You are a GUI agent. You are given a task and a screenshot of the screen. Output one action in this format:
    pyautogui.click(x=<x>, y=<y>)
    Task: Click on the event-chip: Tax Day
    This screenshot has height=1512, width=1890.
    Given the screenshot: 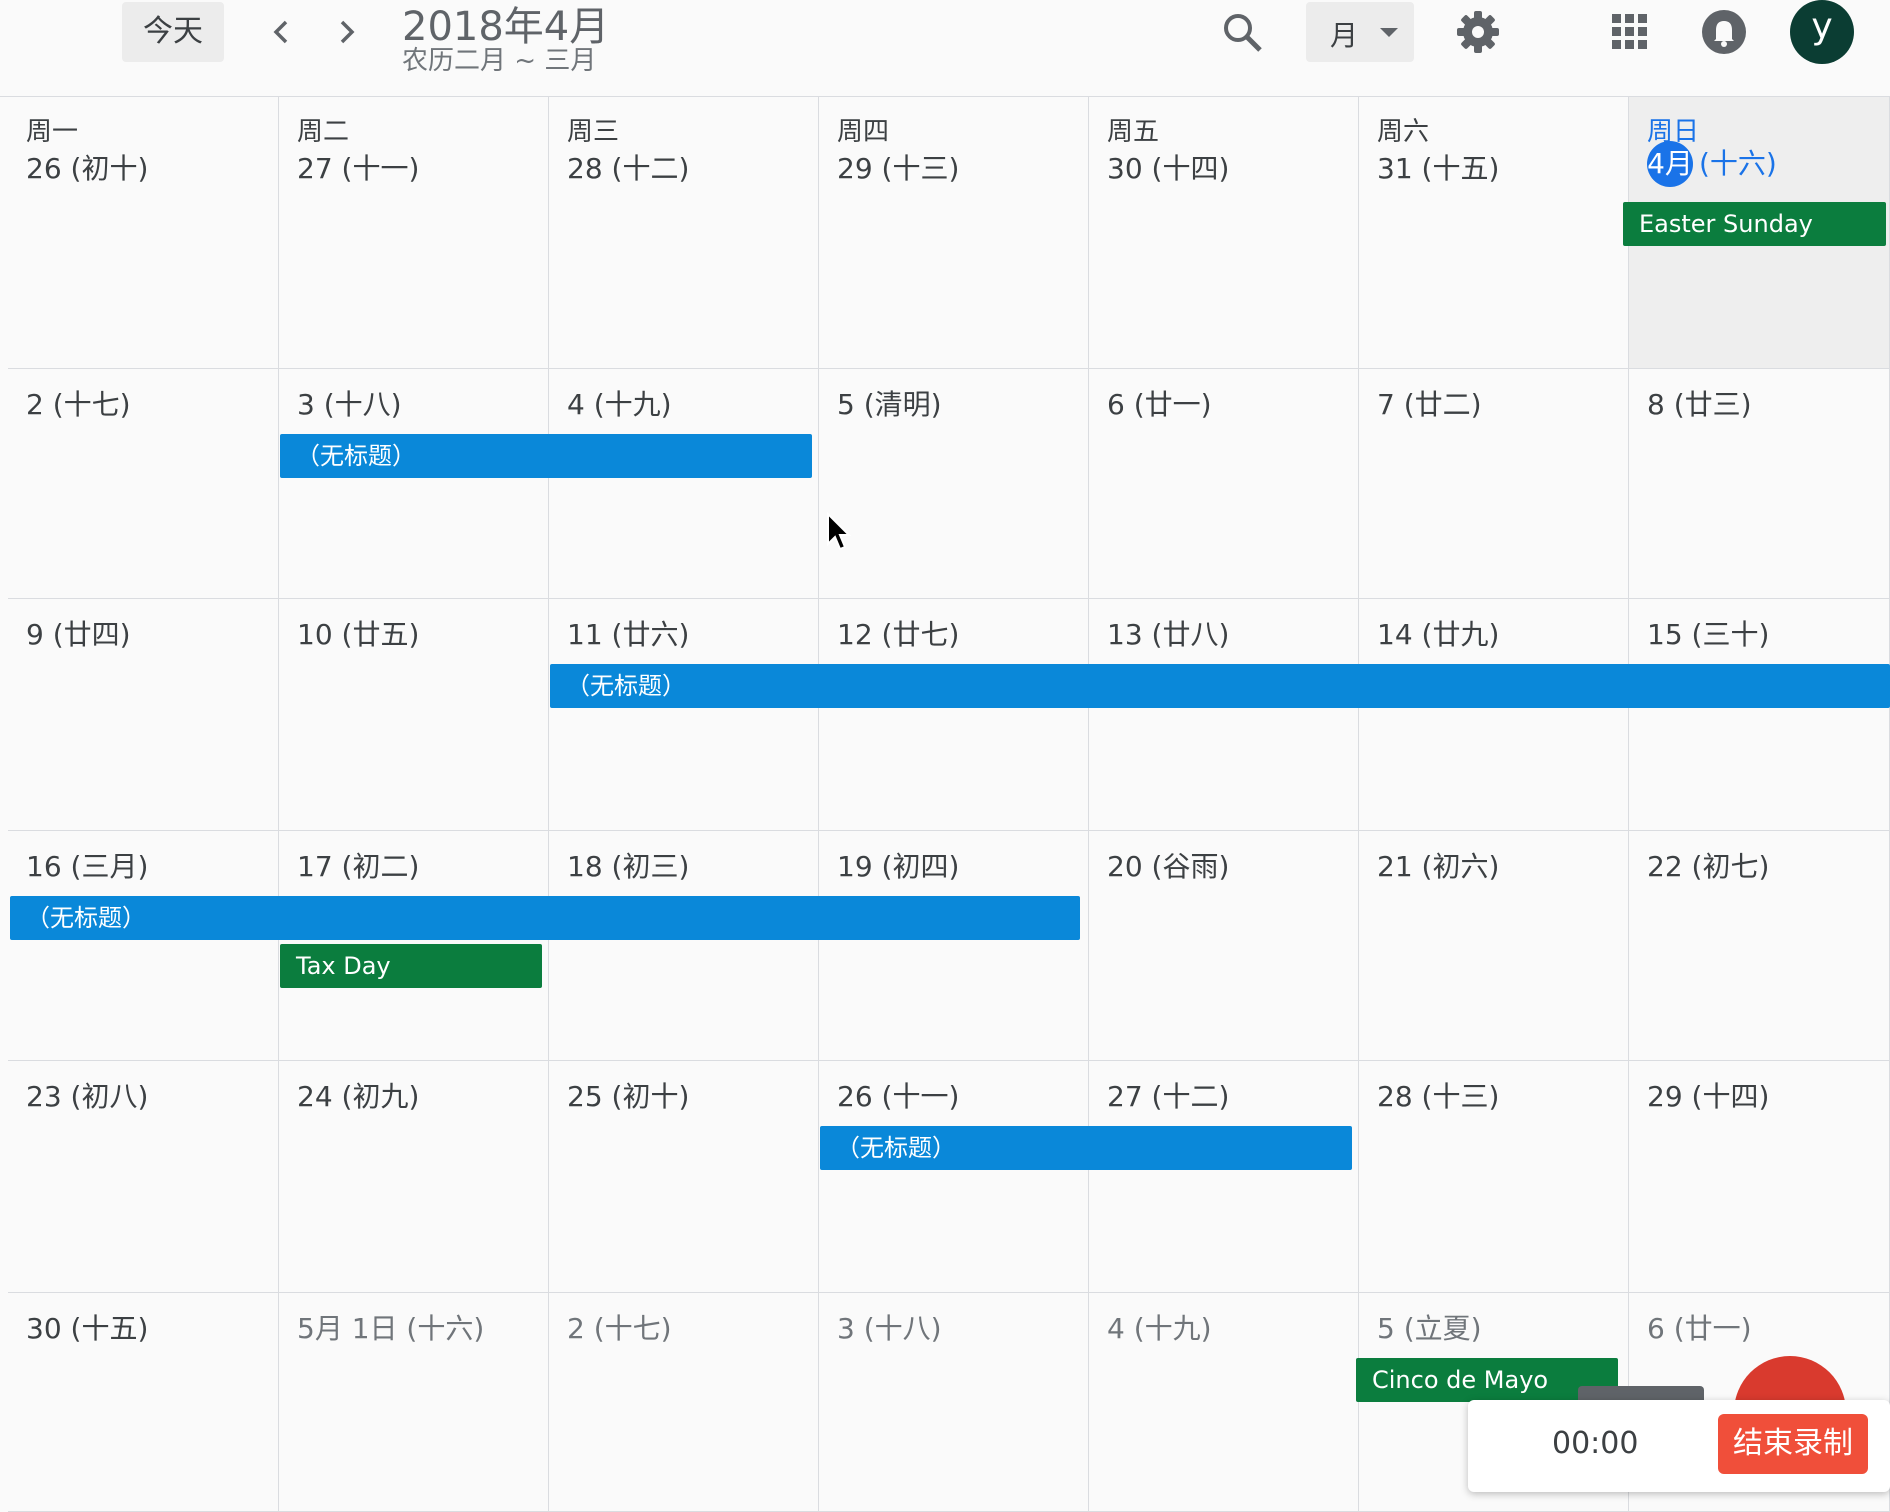 What is the action you would take?
    pyautogui.click(x=411, y=966)
    